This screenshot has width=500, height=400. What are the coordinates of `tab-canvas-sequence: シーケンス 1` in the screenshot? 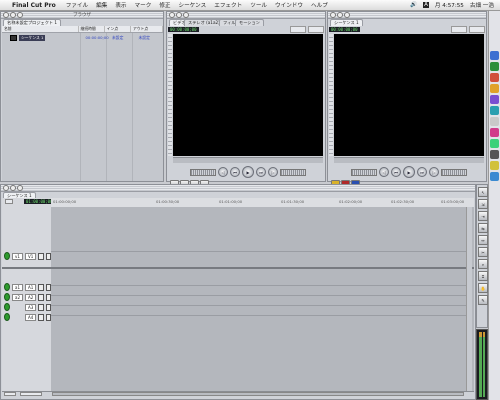 It's located at (346, 22).